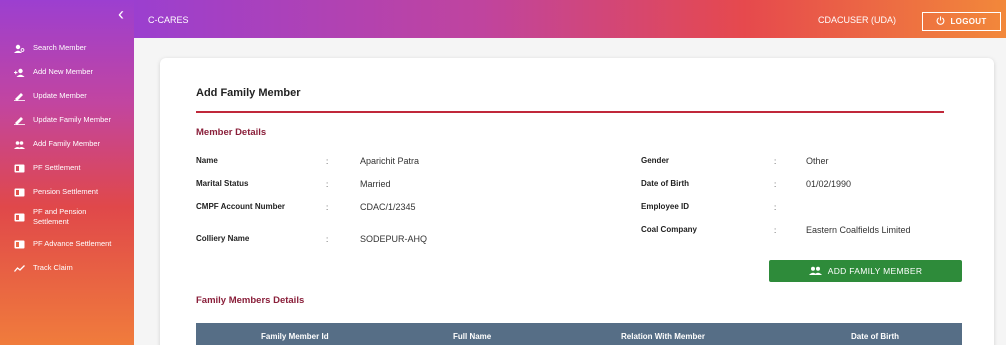 The height and width of the screenshot is (345, 1006). What do you see at coordinates (472, 336) in the screenshot?
I see `column-header: Full Name` at bounding box center [472, 336].